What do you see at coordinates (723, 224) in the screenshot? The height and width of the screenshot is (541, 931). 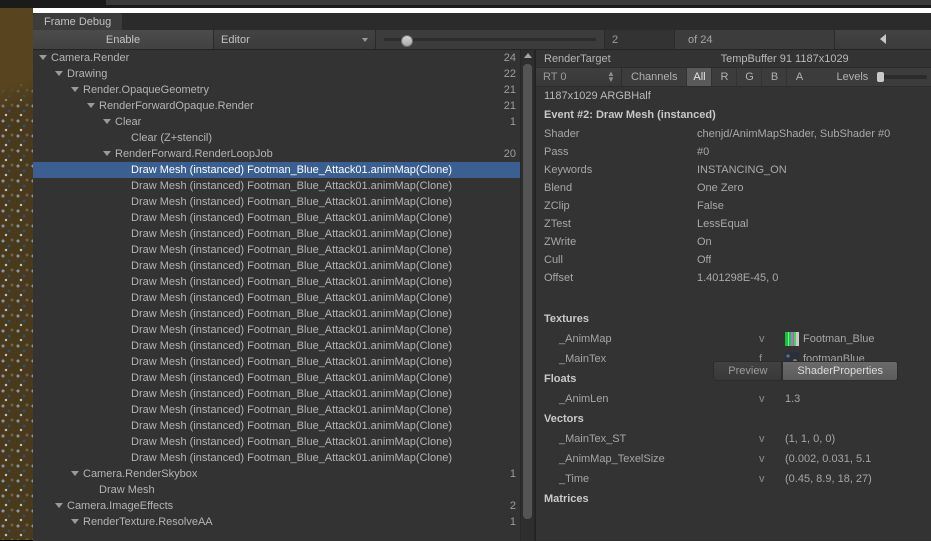 I see `event-field-value: LessEqual` at bounding box center [723, 224].